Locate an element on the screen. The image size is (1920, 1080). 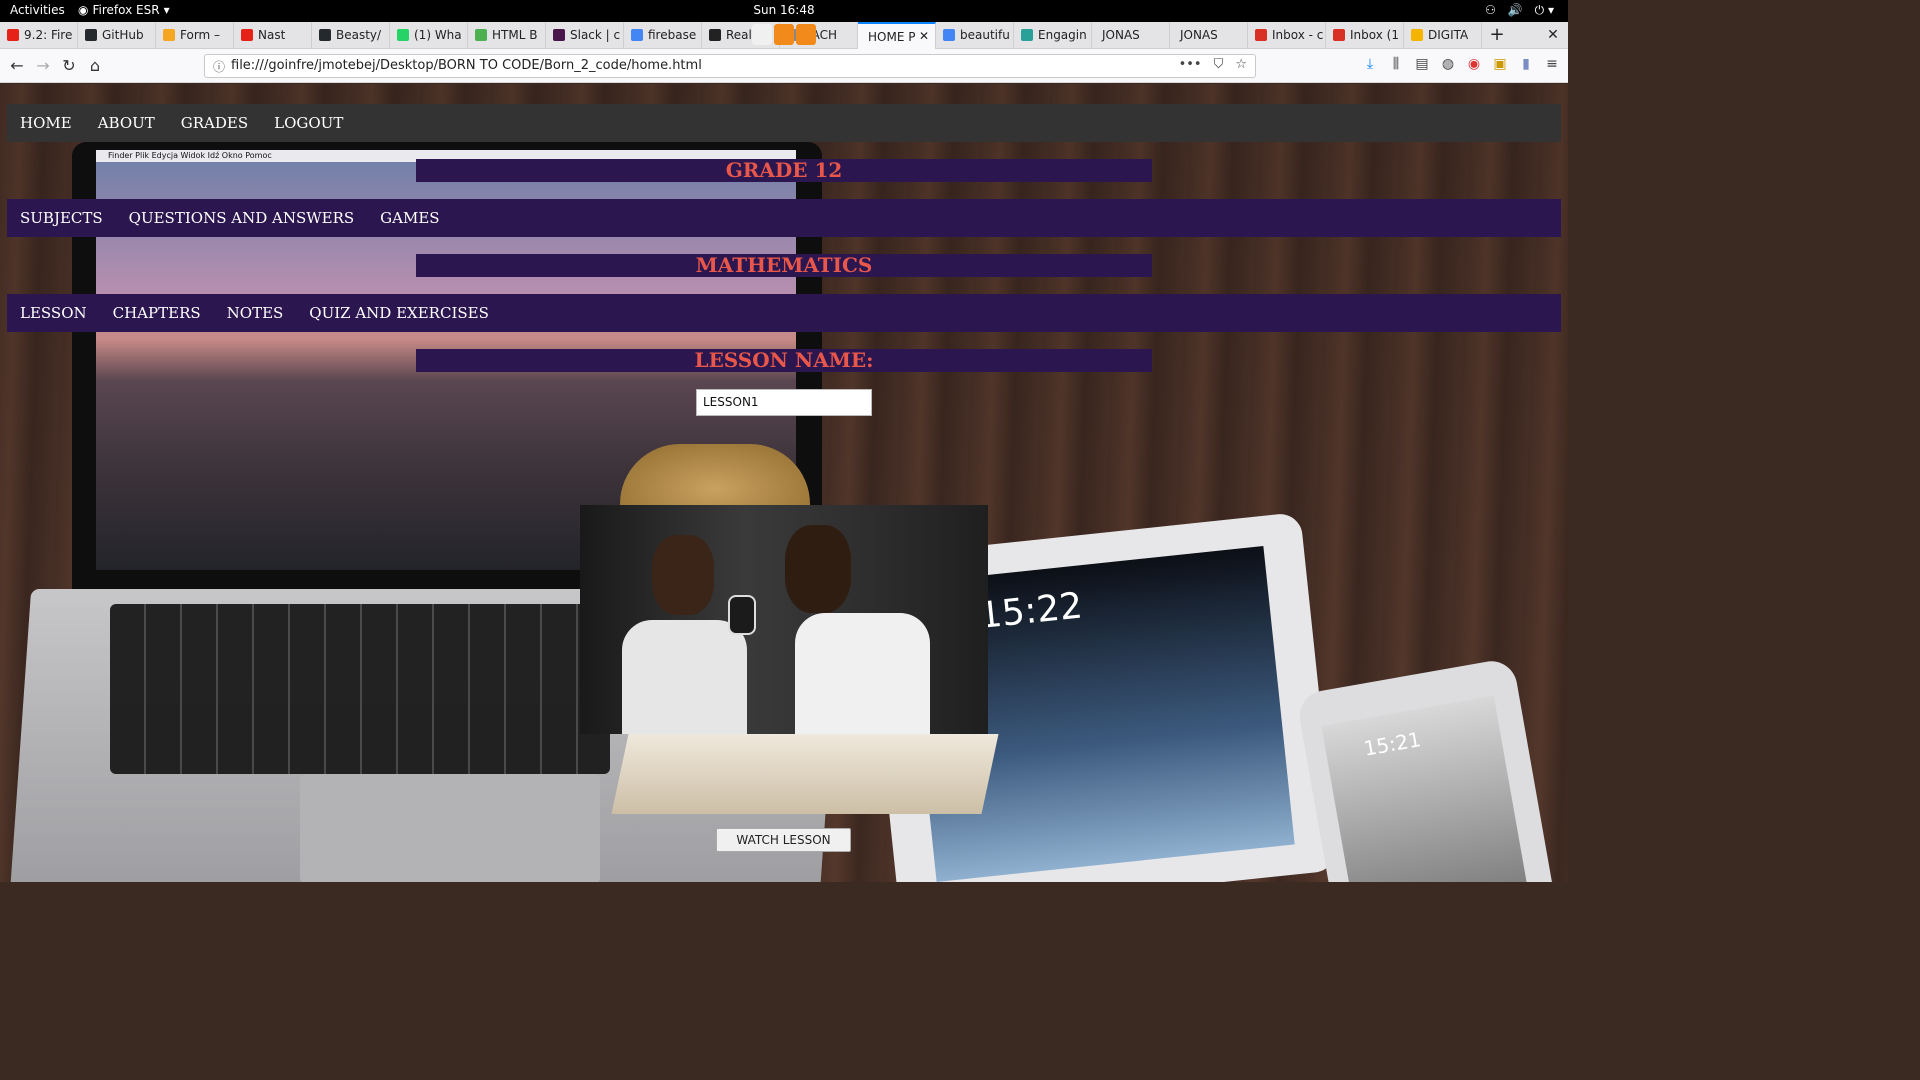
browser-tab: Engagin is located at coordinates (1053, 35).